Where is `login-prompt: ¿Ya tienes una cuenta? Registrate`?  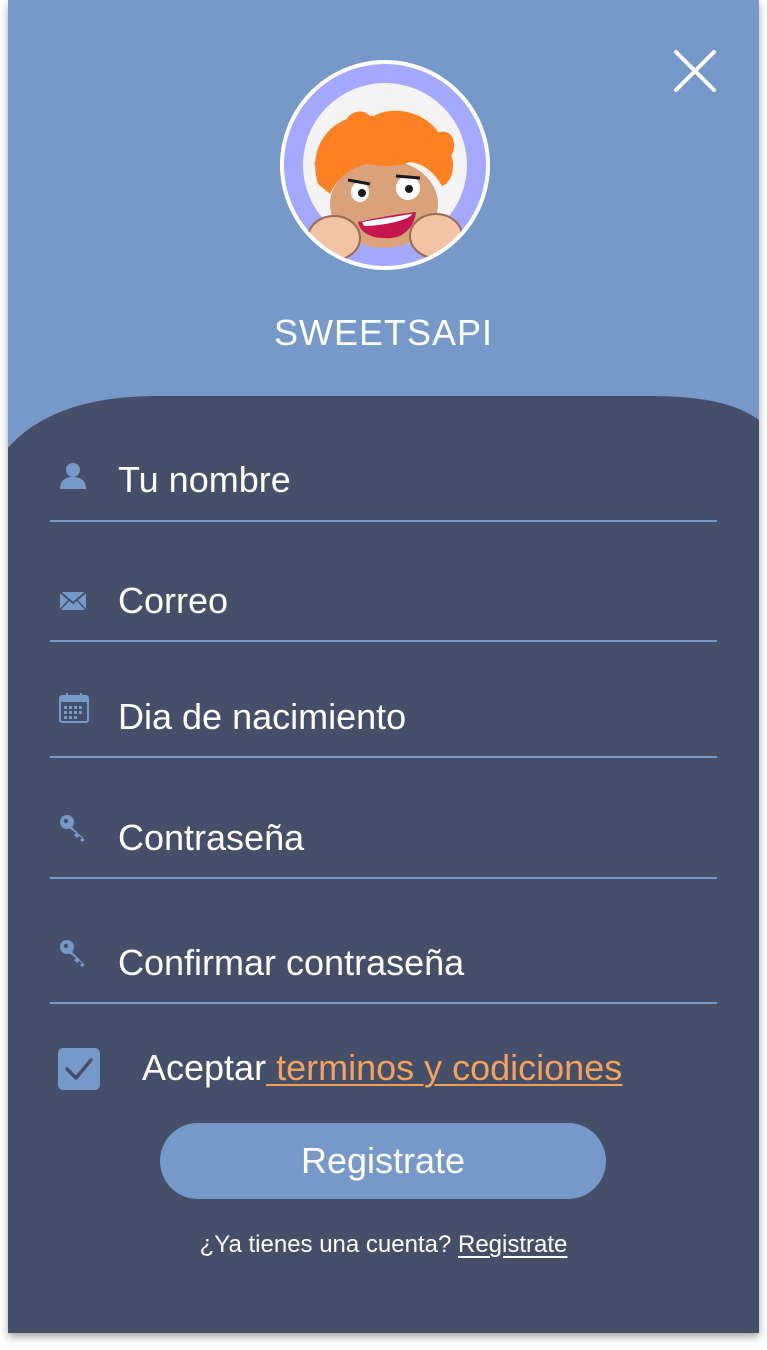
login-prompt: ¿Ya tienes una cuenta? Registrate is located at coordinates (383, 1245).